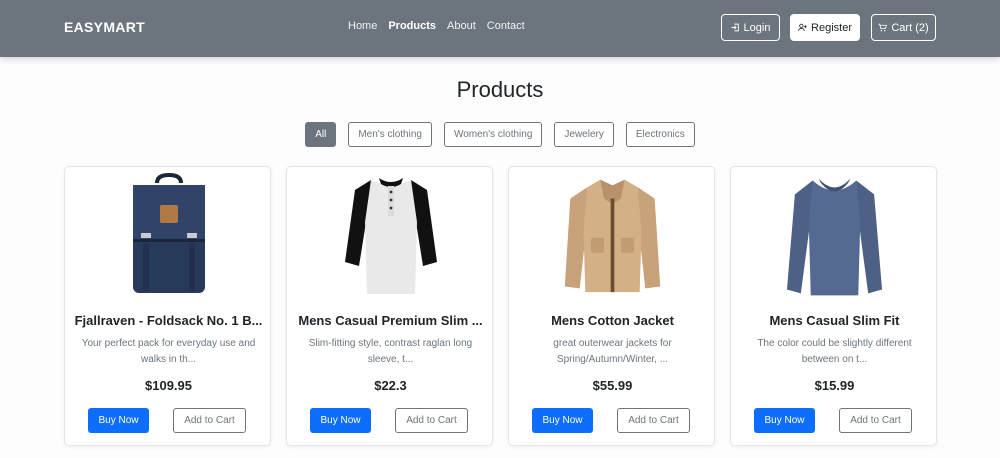 The height and width of the screenshot is (458, 1000). I want to click on nav-link-contact: Contact, so click(506, 26).